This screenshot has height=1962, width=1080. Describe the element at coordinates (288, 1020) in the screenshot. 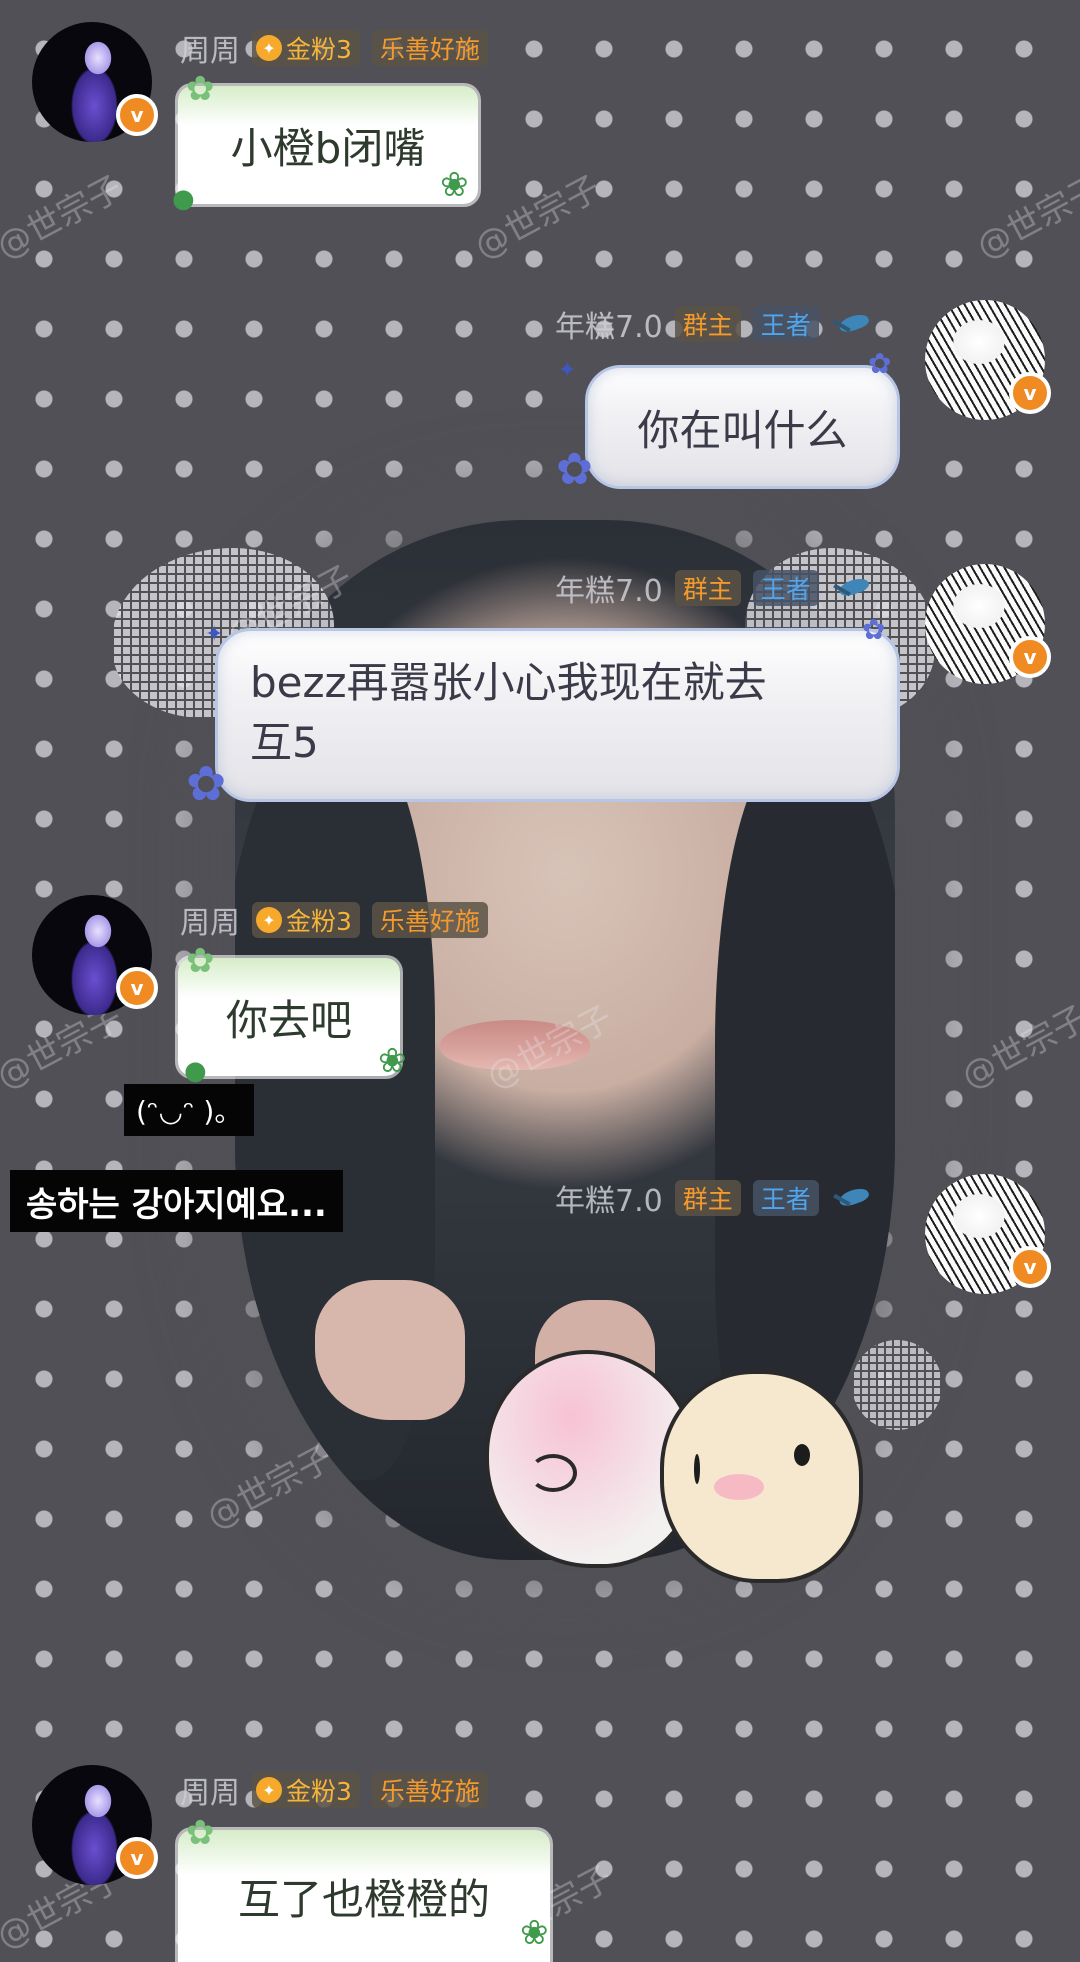

I see `message-text: 你去吧` at that location.